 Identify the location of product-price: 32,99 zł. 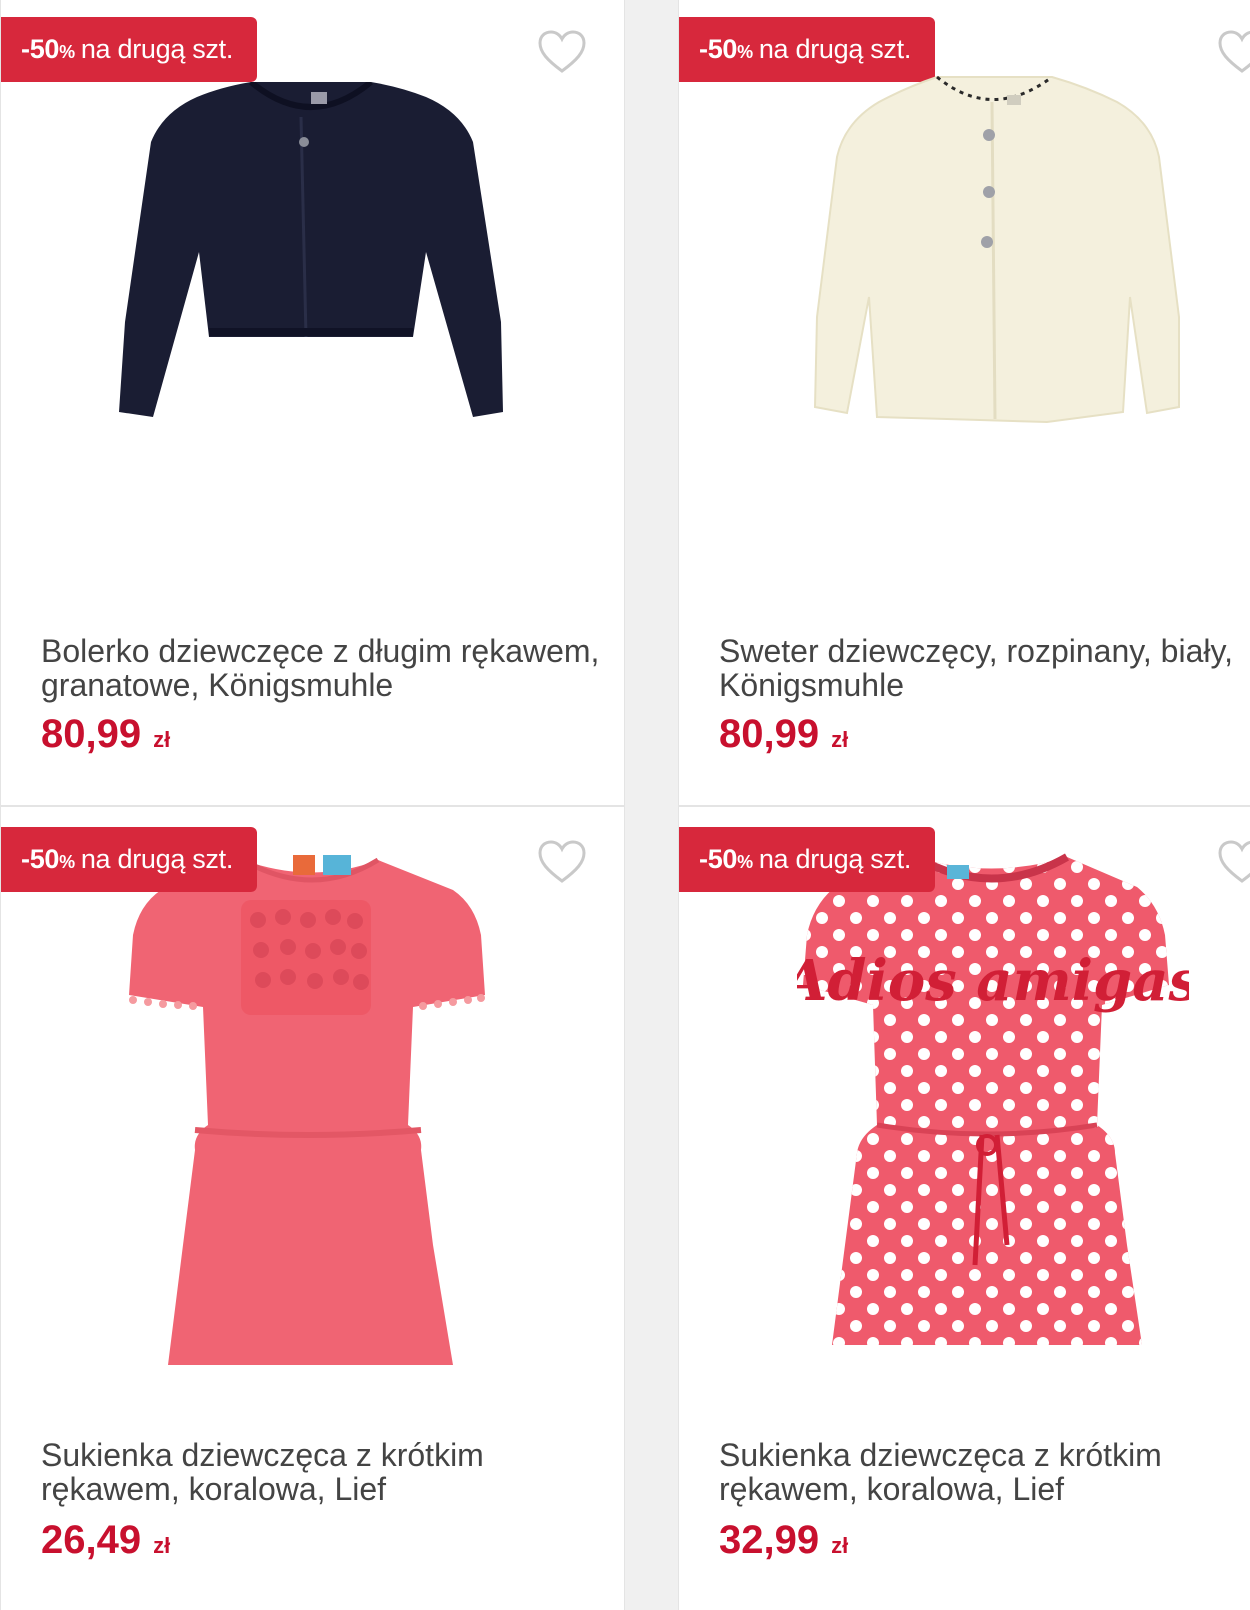
(784, 1540).